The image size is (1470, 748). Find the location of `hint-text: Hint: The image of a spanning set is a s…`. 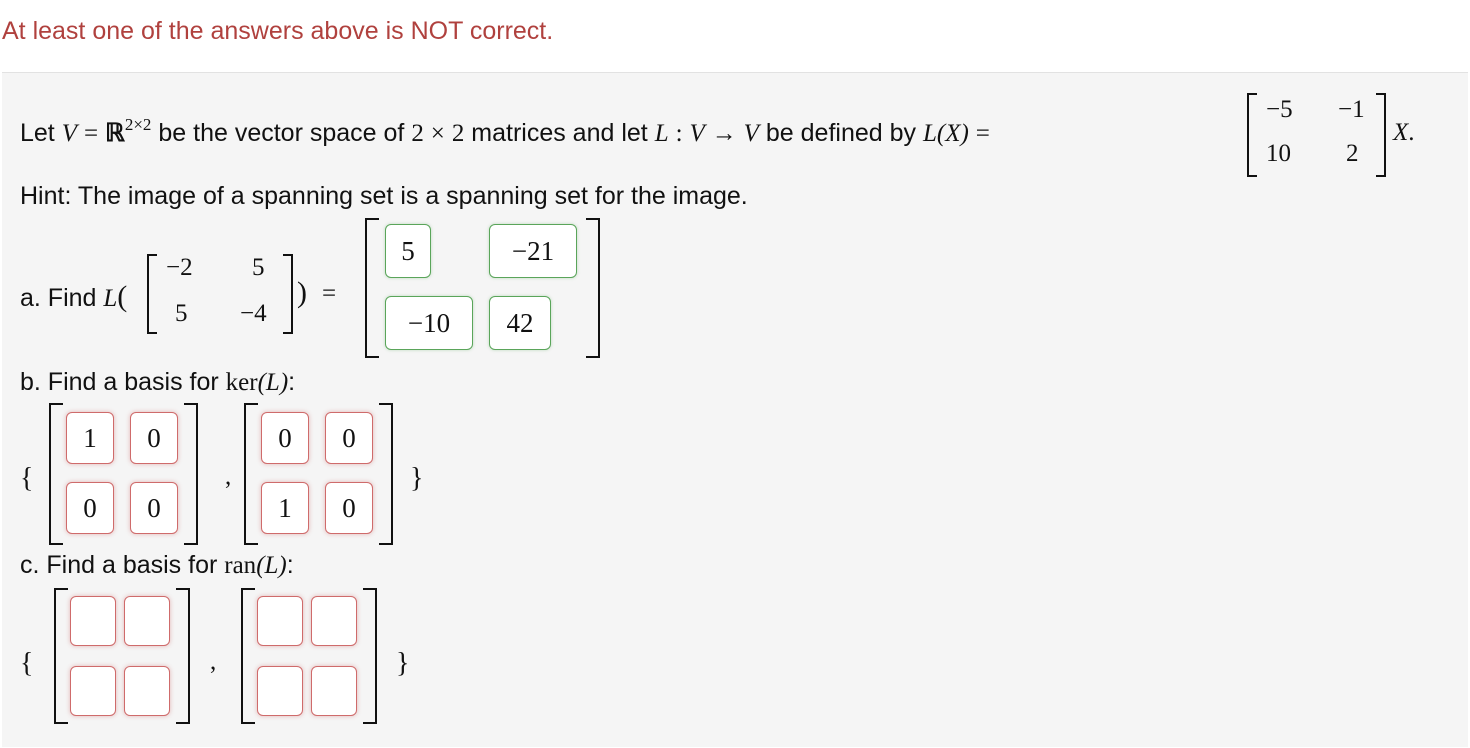

hint-text: Hint: The image of a spanning set is a s… is located at coordinates (384, 196).